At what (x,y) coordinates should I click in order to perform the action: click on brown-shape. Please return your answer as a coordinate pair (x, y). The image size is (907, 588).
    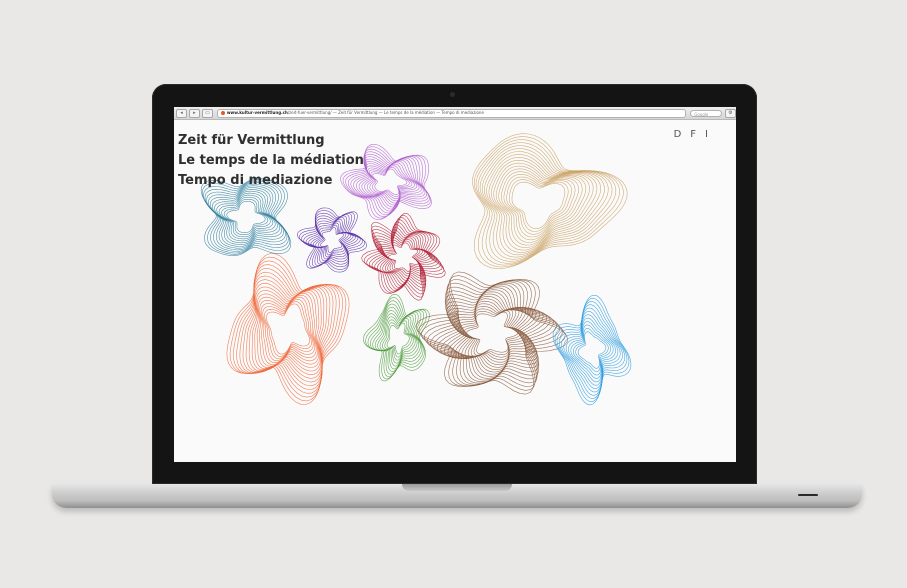
    Looking at the image, I should click on (492, 333).